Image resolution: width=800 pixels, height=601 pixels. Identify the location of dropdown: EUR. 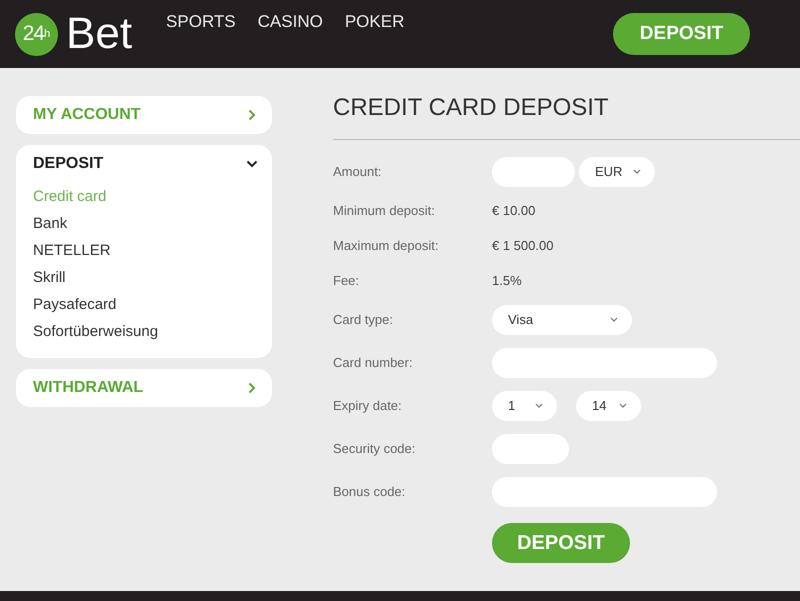
(617, 171).